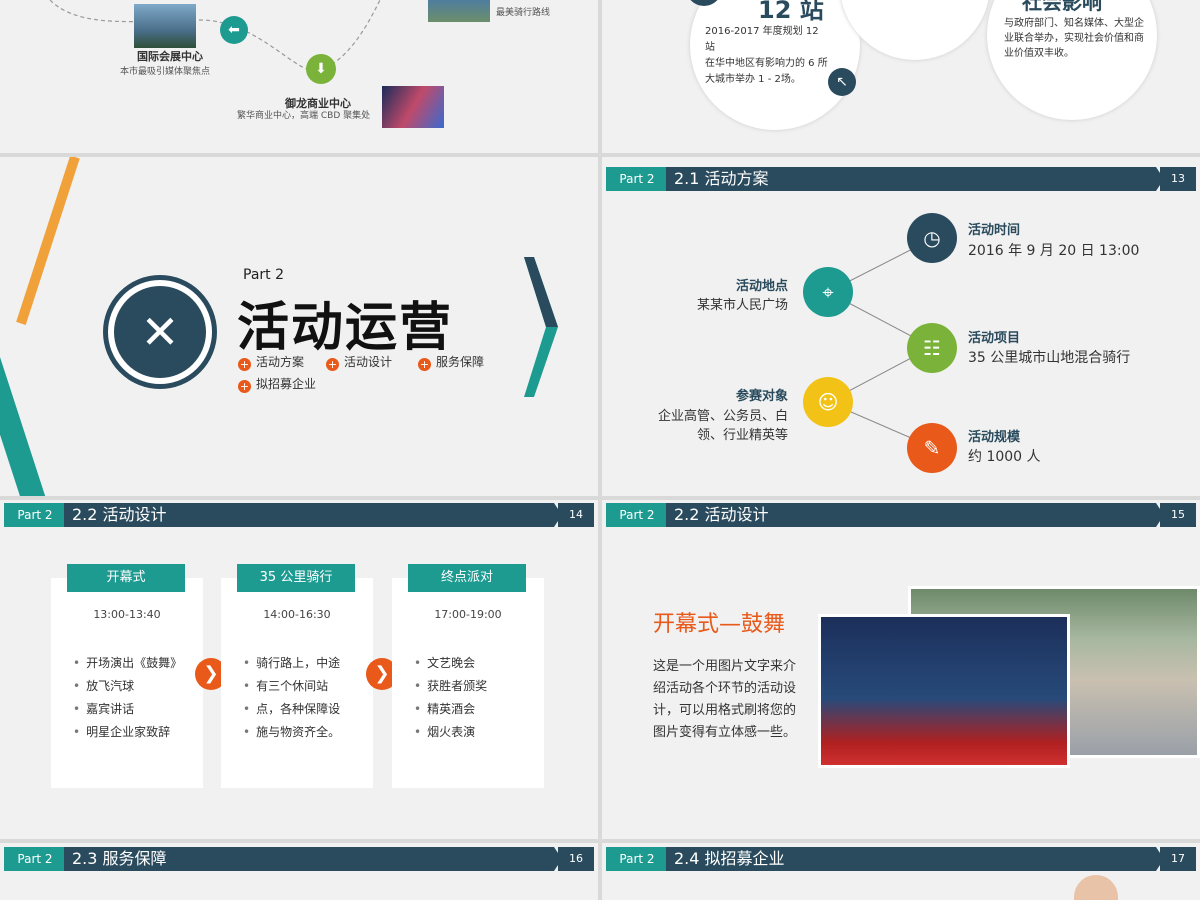 The image size is (1200, 900). What do you see at coordinates (359, 363) in the screenshot?
I see `cover-item-2: + 活动设计` at bounding box center [359, 363].